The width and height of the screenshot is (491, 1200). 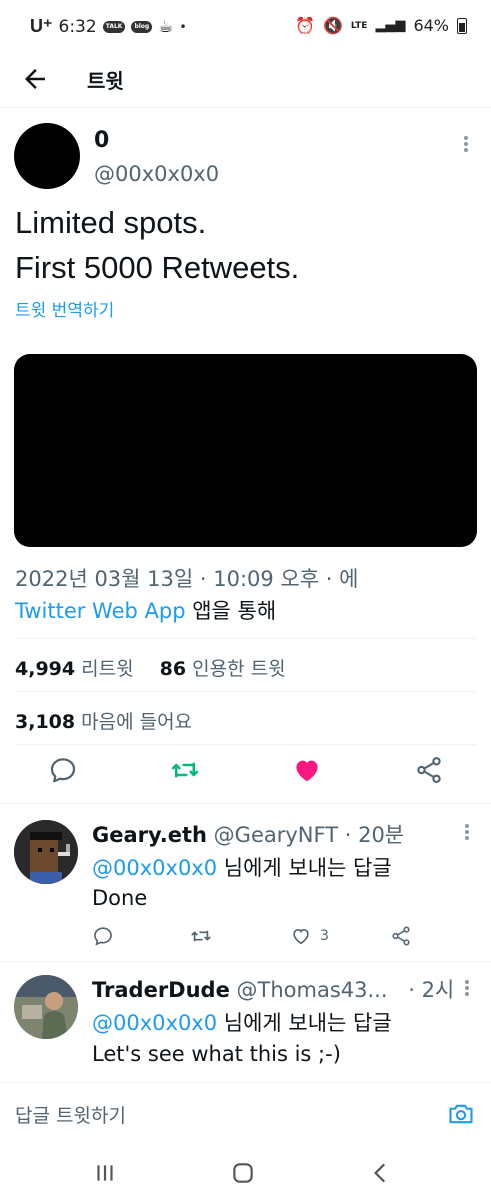 What do you see at coordinates (101, 140) in the screenshot?
I see `author-name: 0` at bounding box center [101, 140].